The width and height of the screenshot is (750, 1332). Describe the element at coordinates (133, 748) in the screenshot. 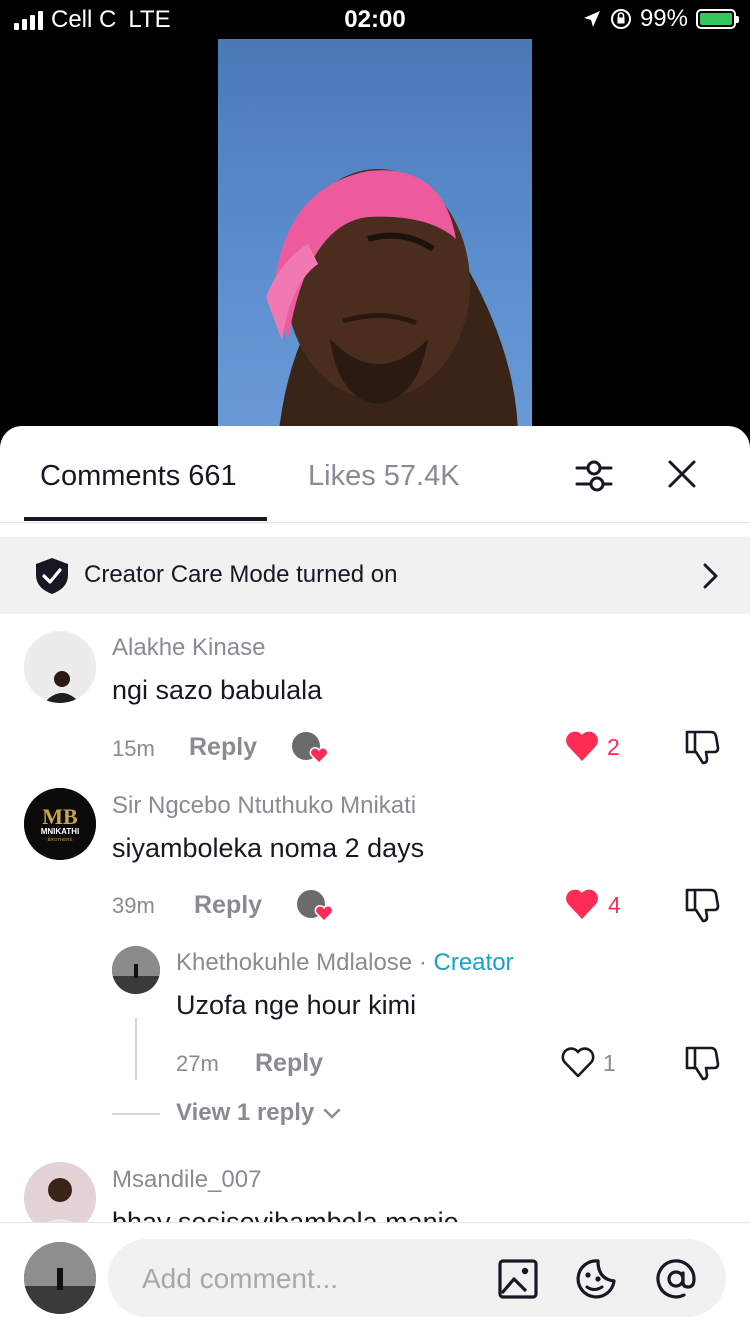

I see `comment-time: 15m` at that location.